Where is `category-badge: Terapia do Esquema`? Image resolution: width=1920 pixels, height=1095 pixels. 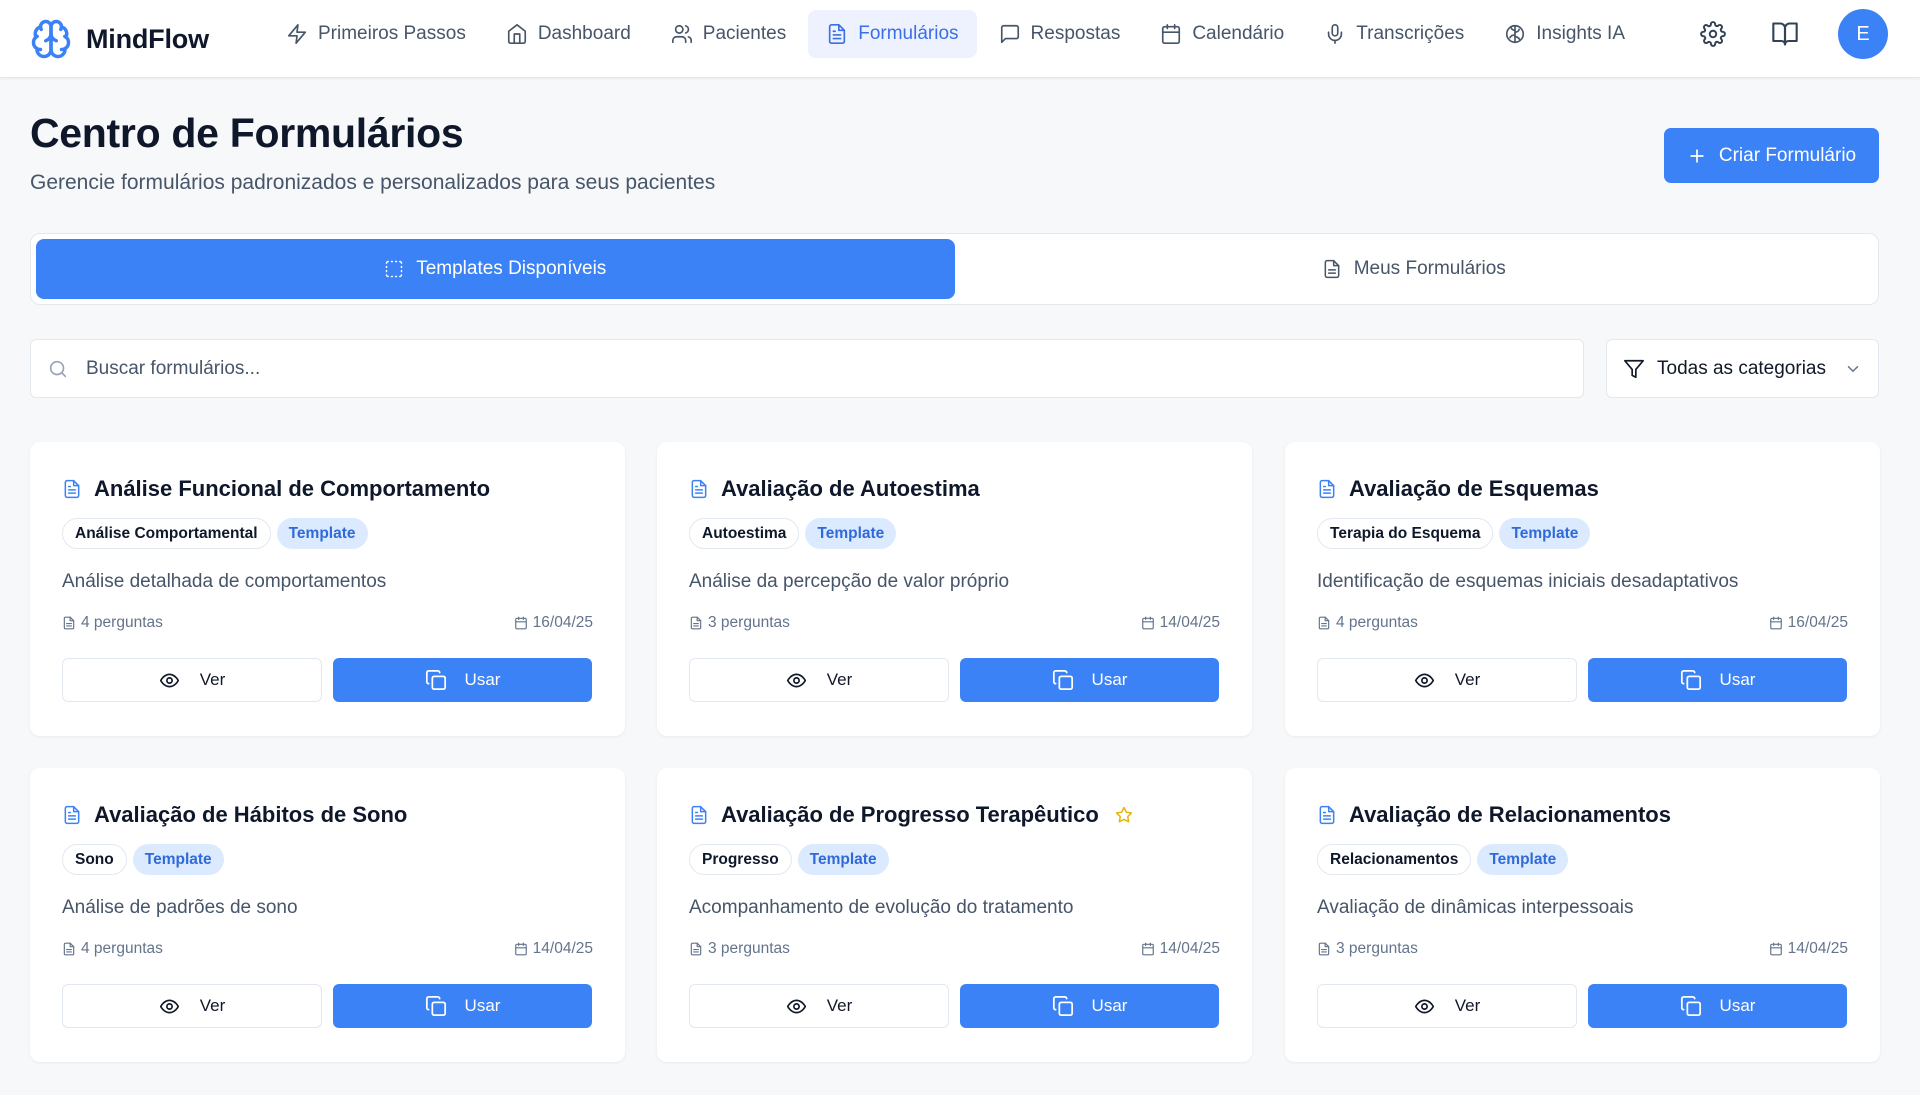 category-badge: Terapia do Esquema is located at coordinates (1405, 533).